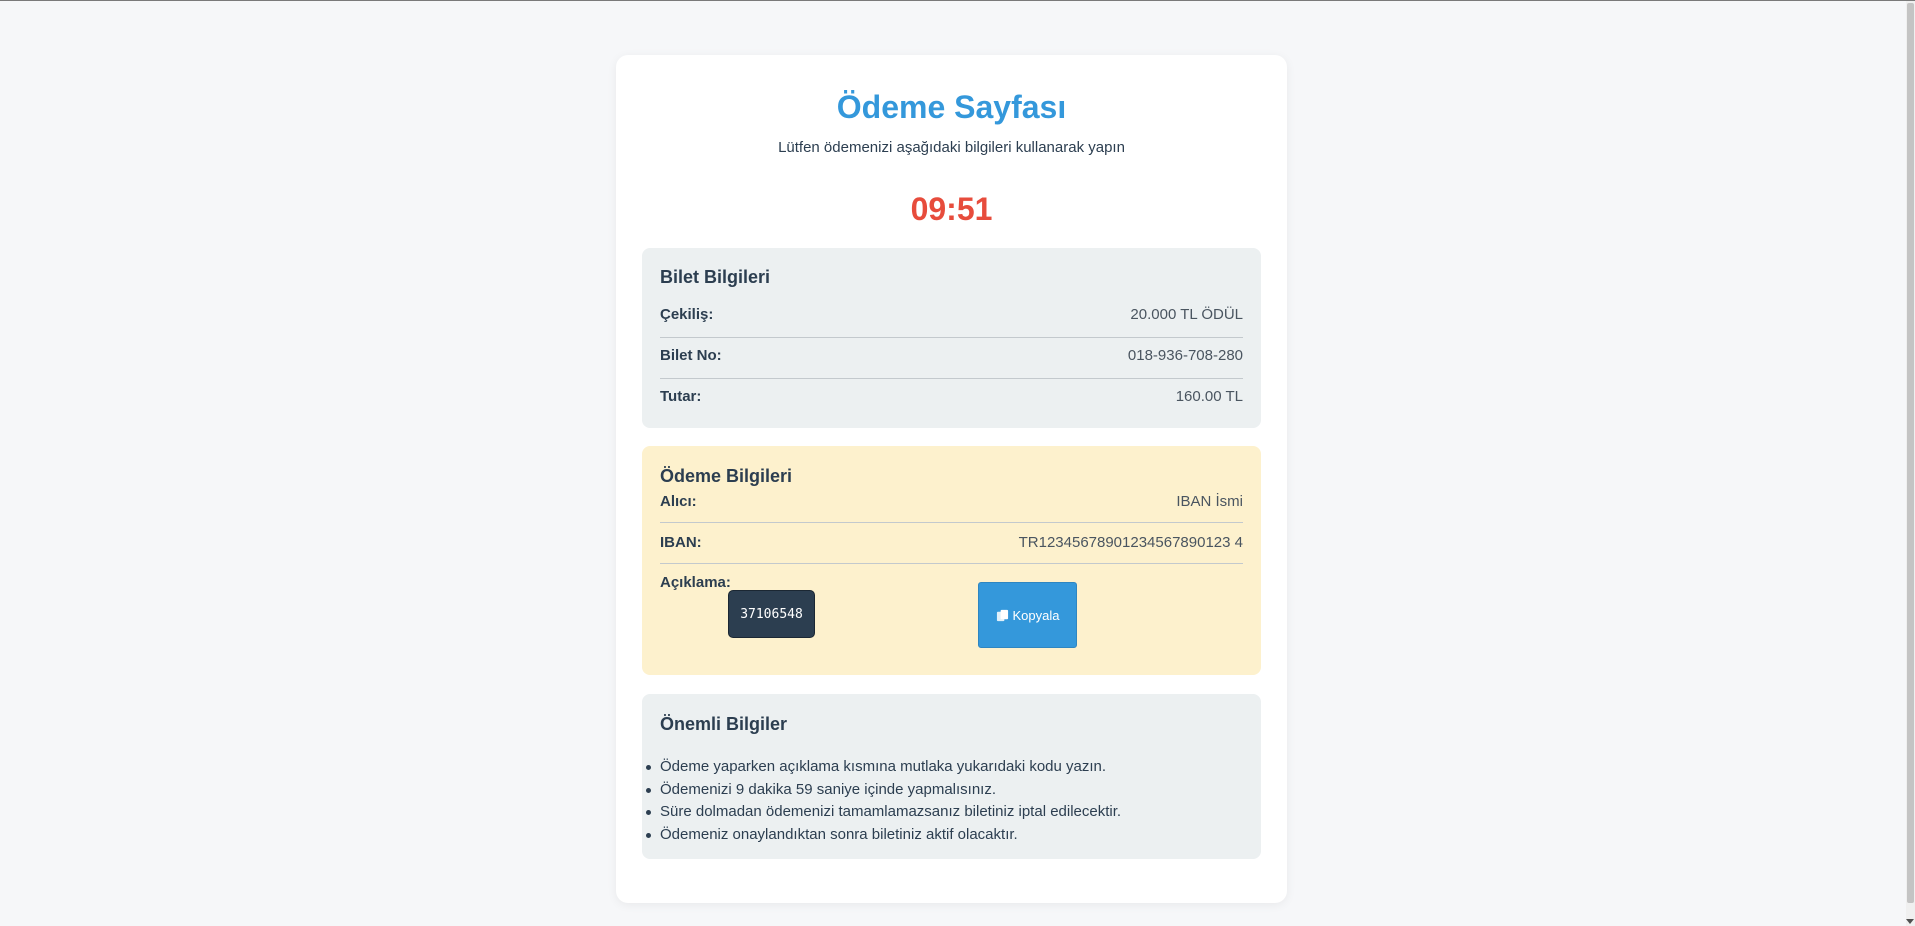  I want to click on row-value: 018-936-708-280, so click(1185, 355).